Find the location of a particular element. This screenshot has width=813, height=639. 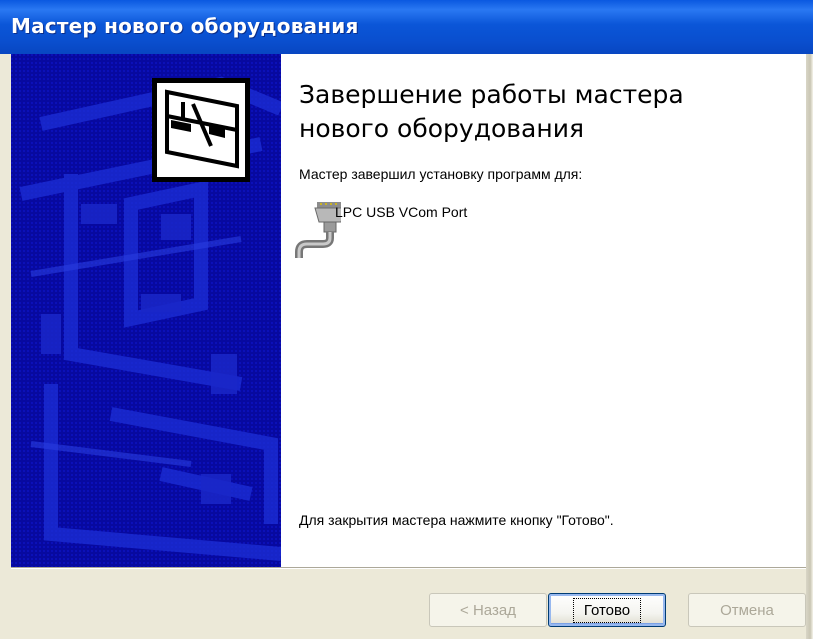

cancel-button: Отмена is located at coordinates (747, 610).